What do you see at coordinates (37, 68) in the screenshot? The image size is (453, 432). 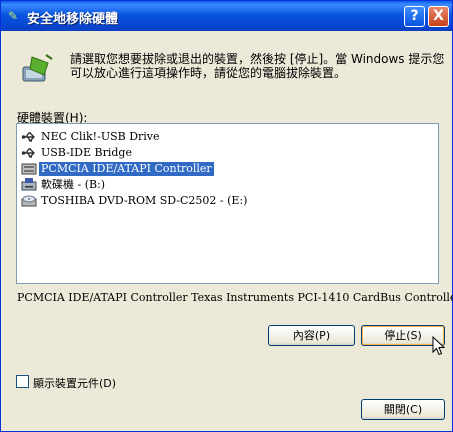 I see `safely-remove-hardware-icon` at bounding box center [37, 68].